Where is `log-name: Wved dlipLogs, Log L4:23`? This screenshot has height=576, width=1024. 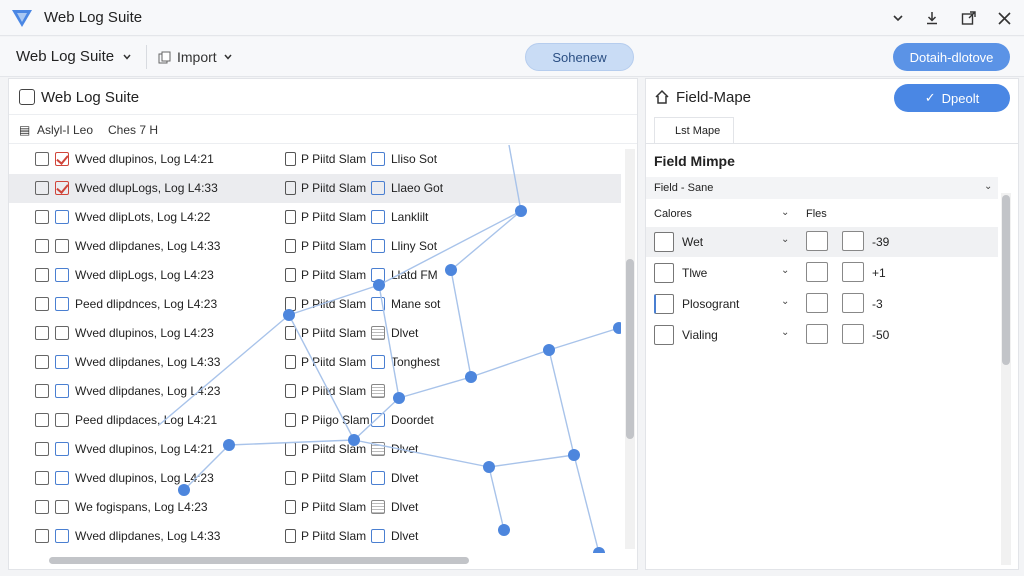
log-name: Wved dlipLogs, Log L4:23 is located at coordinates (144, 275).